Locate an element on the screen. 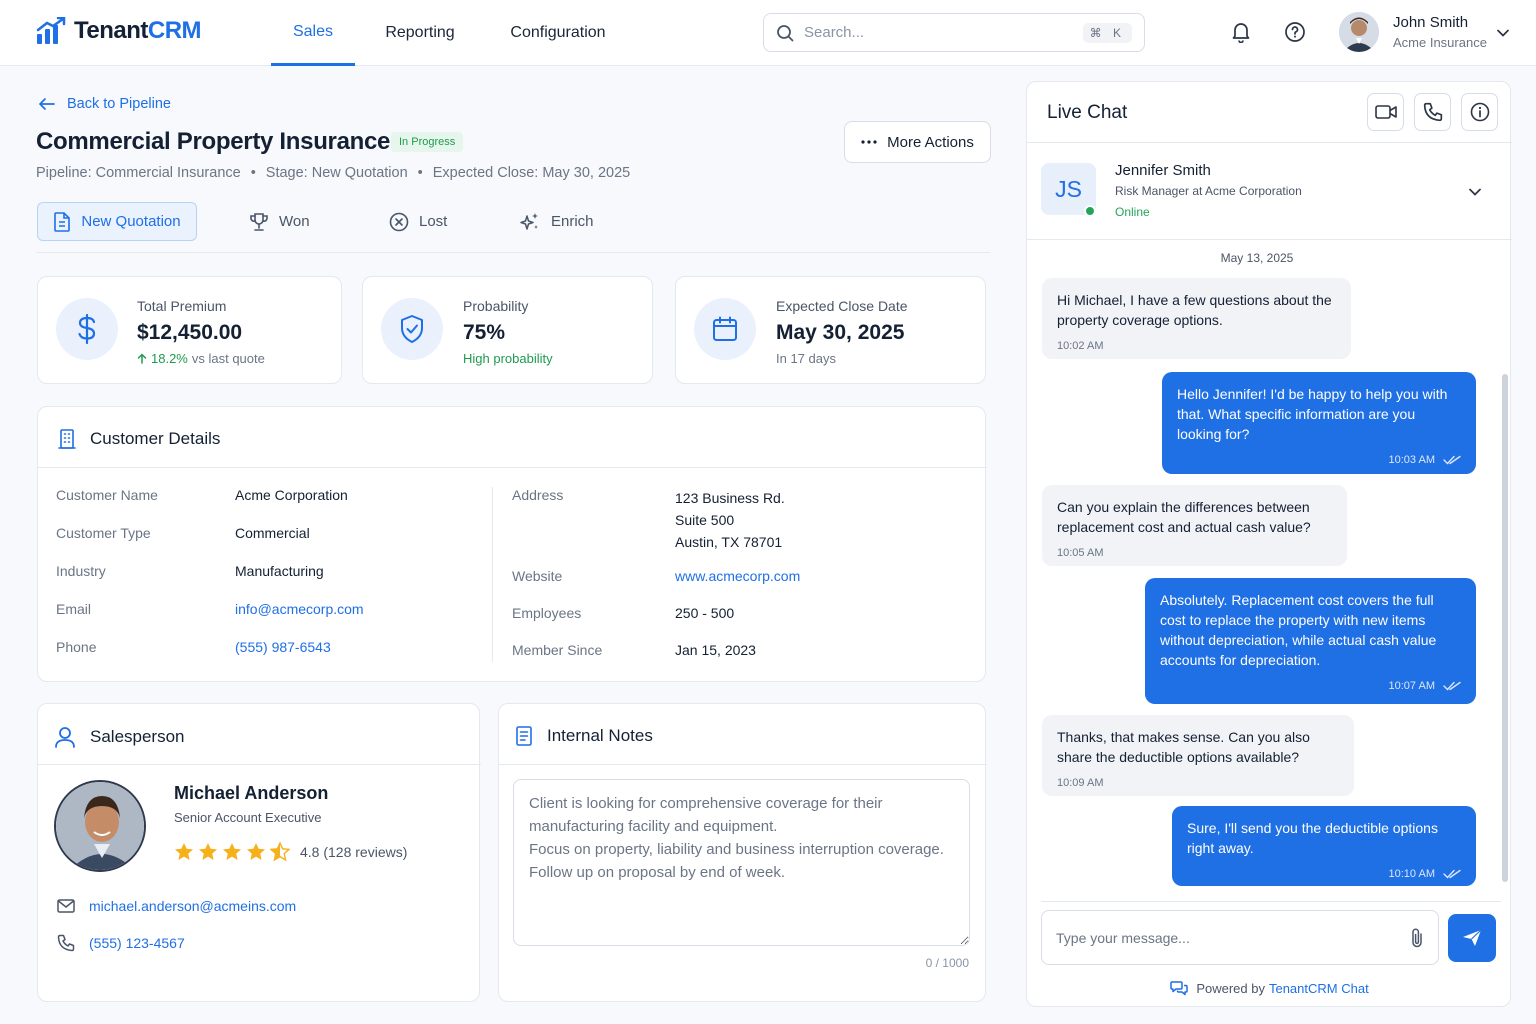 The width and height of the screenshot is (1536, 1024). stage-new-quotation-button: New Quotation is located at coordinates (117, 221).